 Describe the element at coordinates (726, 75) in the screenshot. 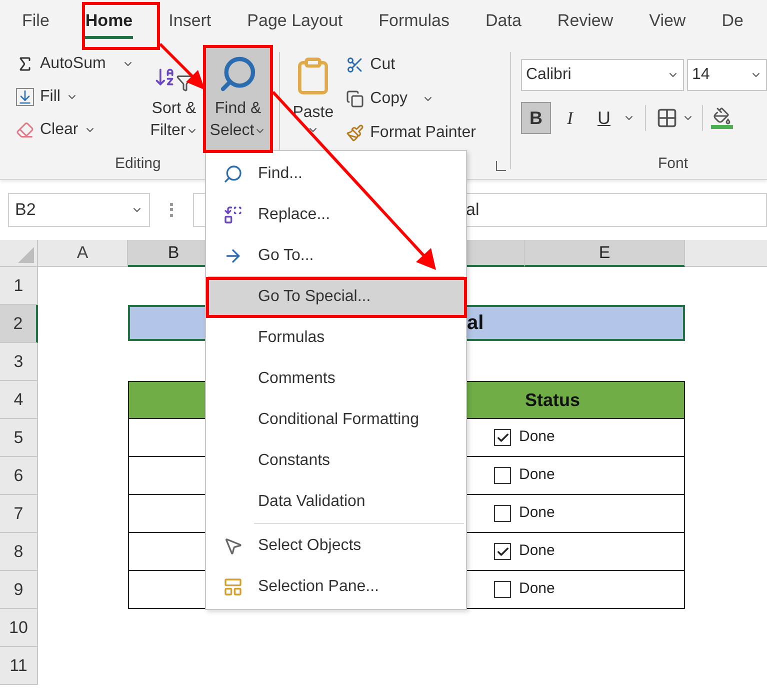

I see `font-size-field: 14` at that location.